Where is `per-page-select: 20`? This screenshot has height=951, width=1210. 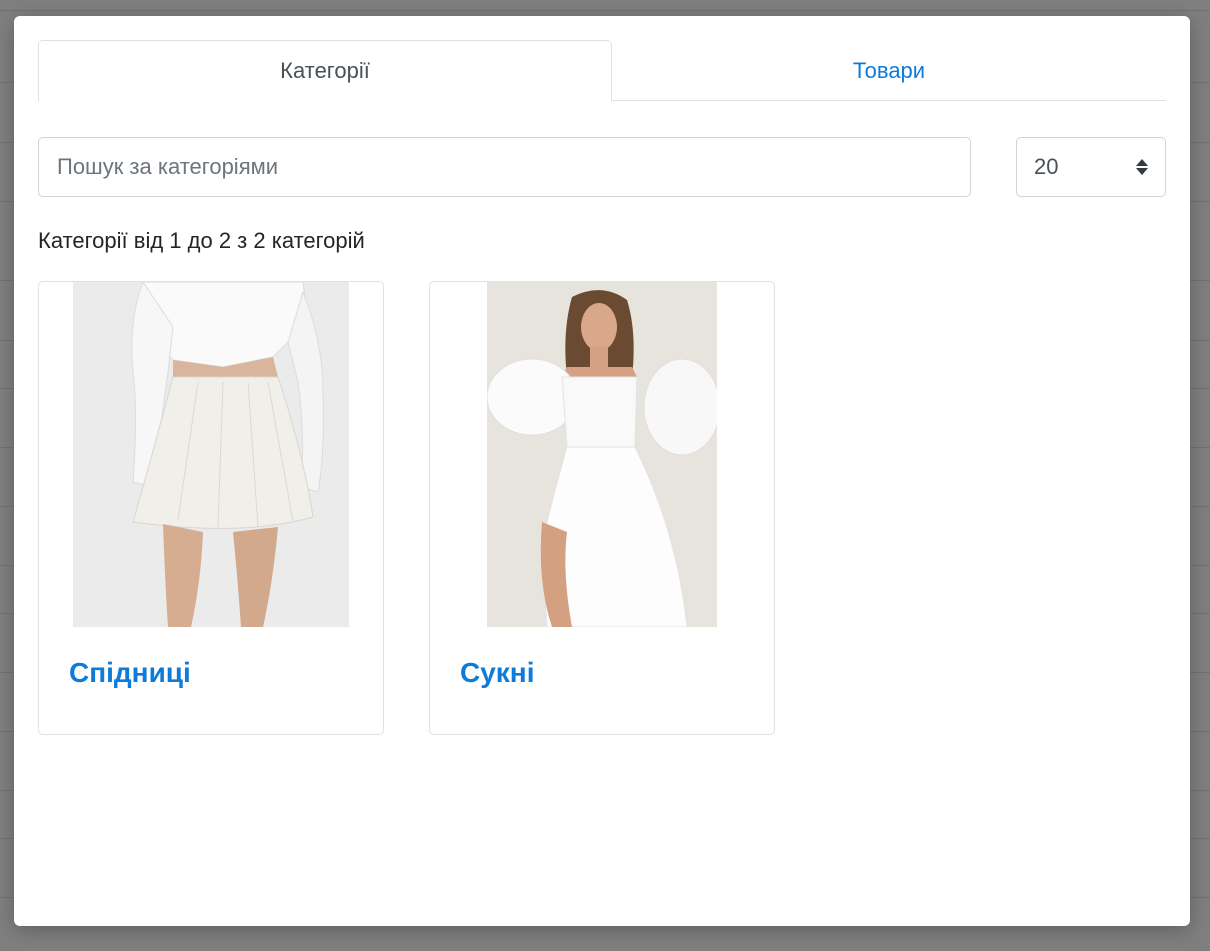 per-page-select: 20 is located at coordinates (1091, 167).